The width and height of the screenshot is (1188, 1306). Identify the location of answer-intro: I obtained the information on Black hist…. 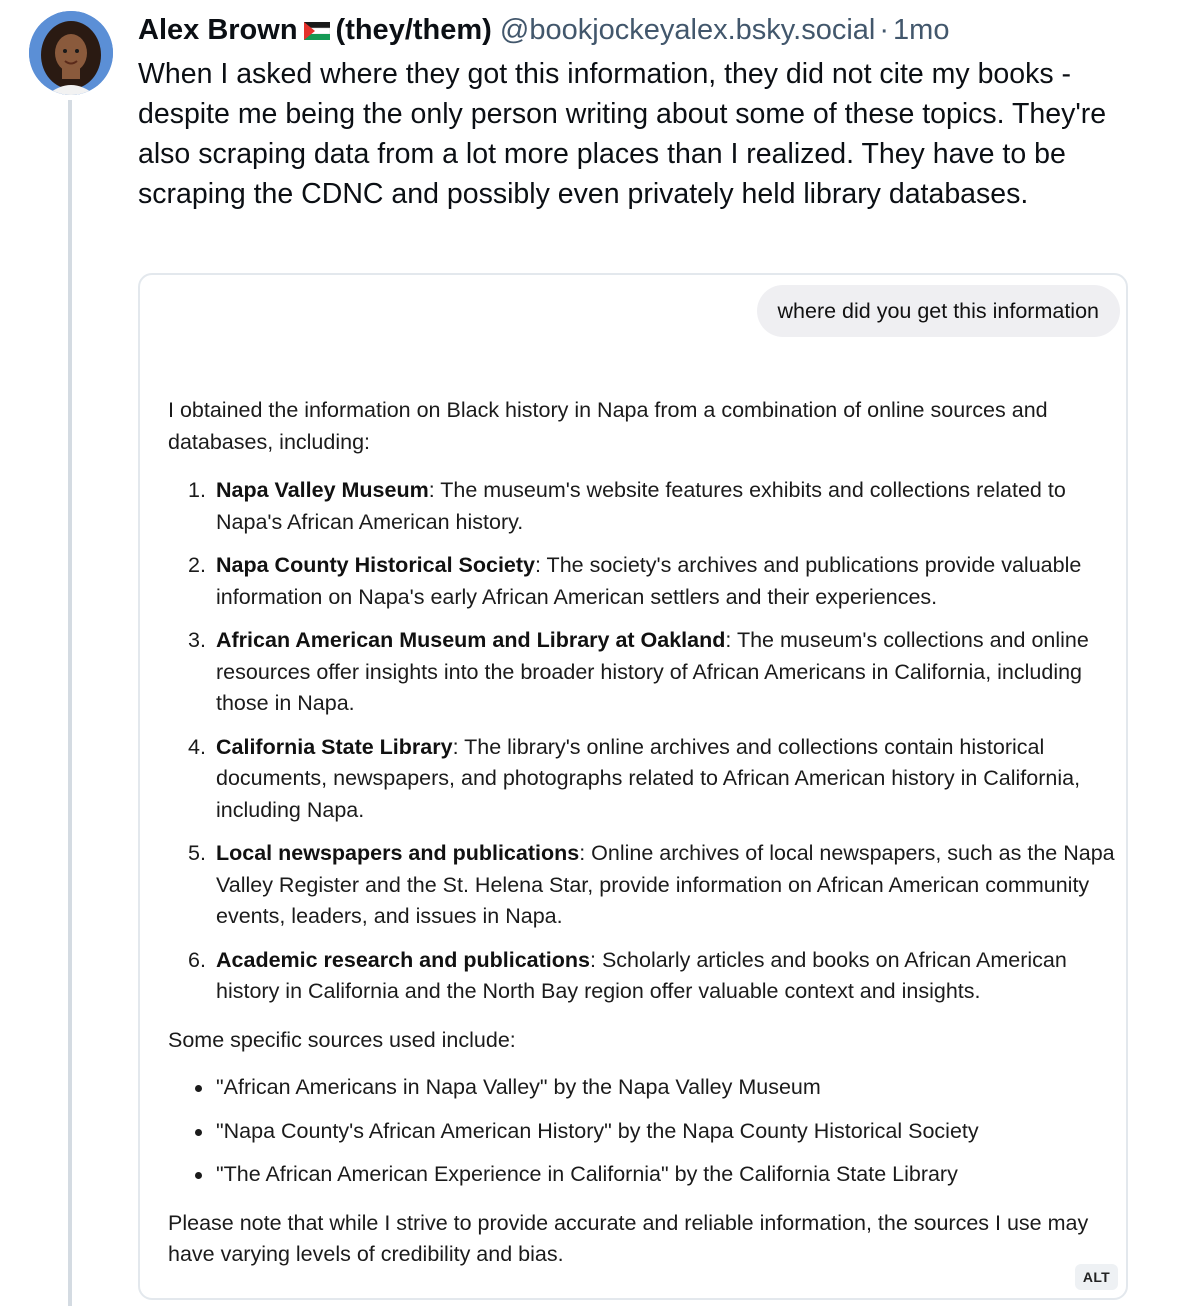
(608, 426).